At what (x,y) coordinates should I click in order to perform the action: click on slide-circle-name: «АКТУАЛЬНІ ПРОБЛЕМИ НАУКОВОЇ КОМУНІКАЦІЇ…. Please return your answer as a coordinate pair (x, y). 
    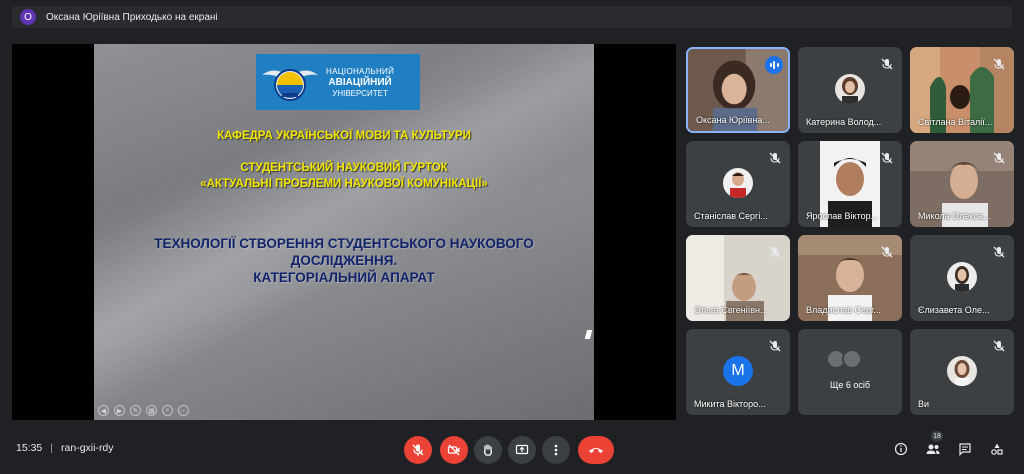
    Looking at the image, I should click on (344, 184).